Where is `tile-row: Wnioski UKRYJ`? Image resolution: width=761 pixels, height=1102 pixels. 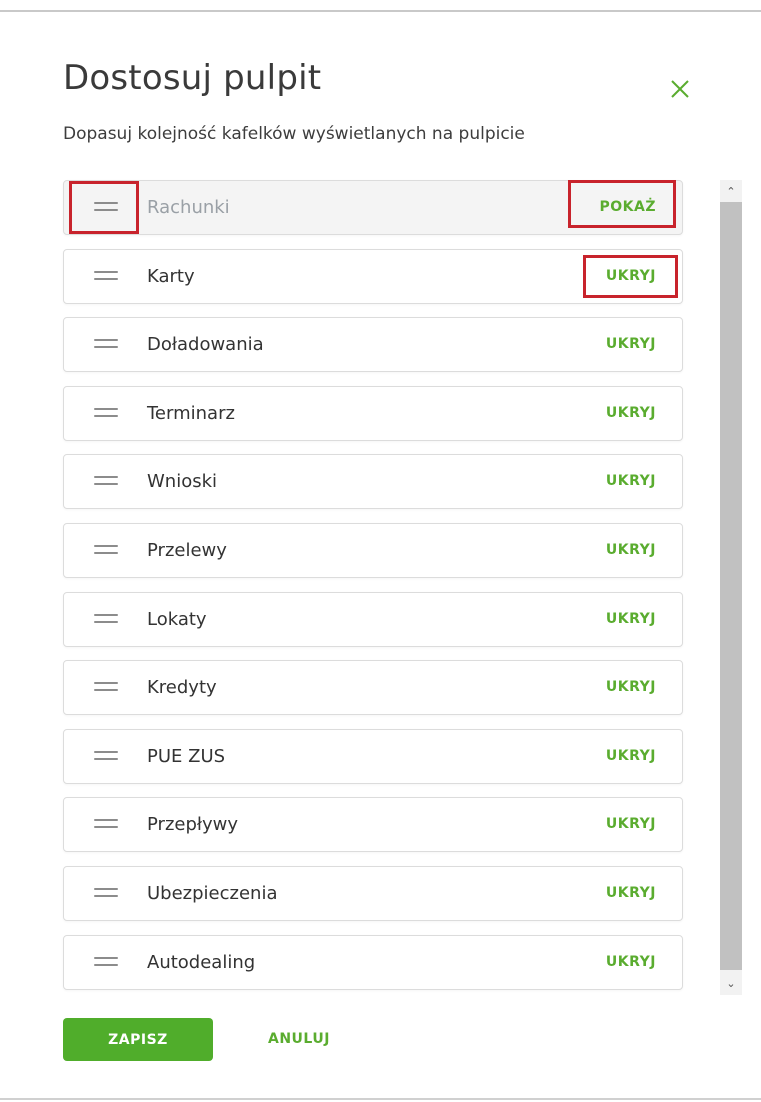
tile-row: Wnioski UKRYJ is located at coordinates (373, 481).